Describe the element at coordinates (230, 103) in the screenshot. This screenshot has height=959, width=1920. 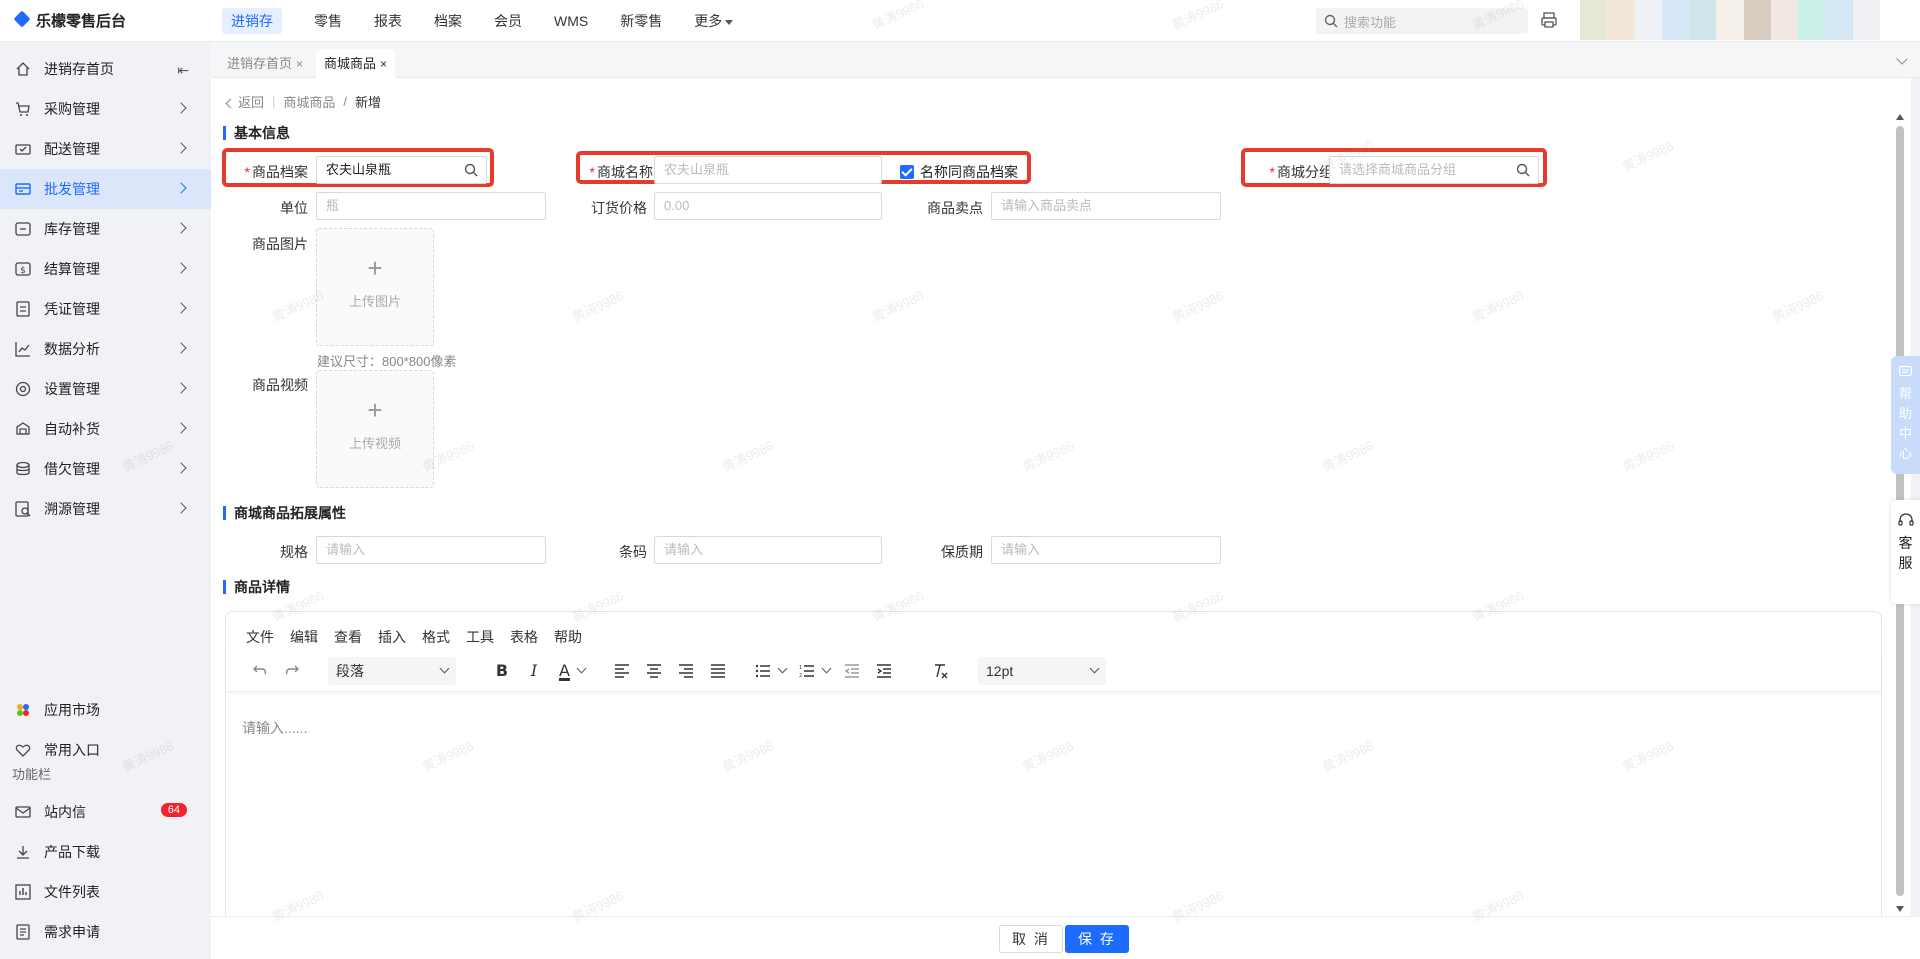
I see `chevron-left-icon` at that location.